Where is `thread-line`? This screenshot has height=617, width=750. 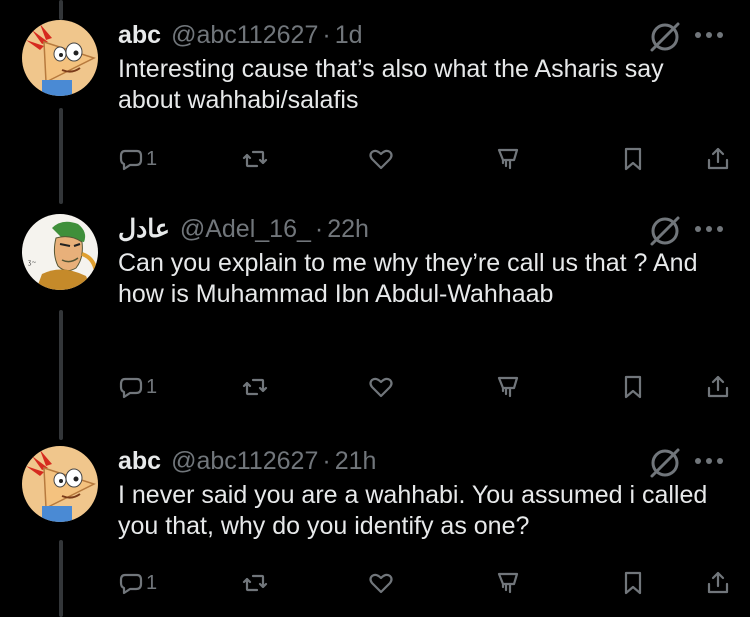 thread-line is located at coordinates (61, 10).